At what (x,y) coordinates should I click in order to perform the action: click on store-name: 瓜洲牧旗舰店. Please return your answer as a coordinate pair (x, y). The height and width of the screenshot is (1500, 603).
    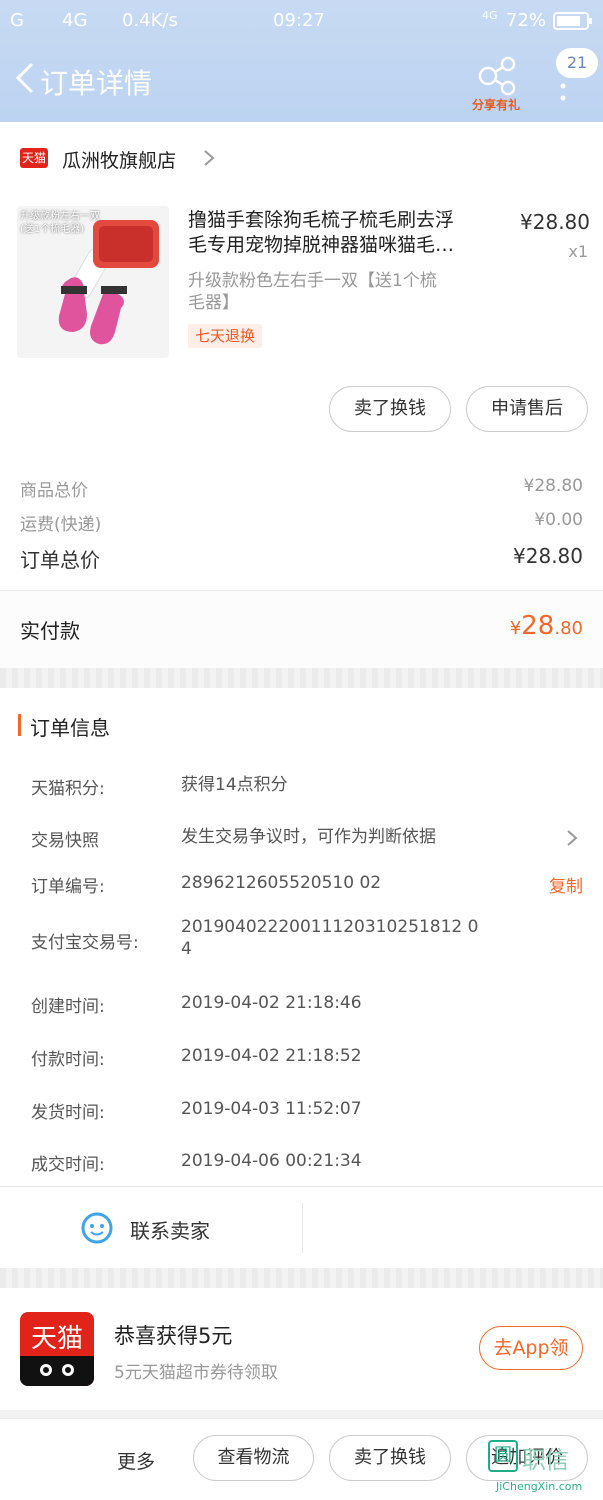
    Looking at the image, I should click on (119, 159).